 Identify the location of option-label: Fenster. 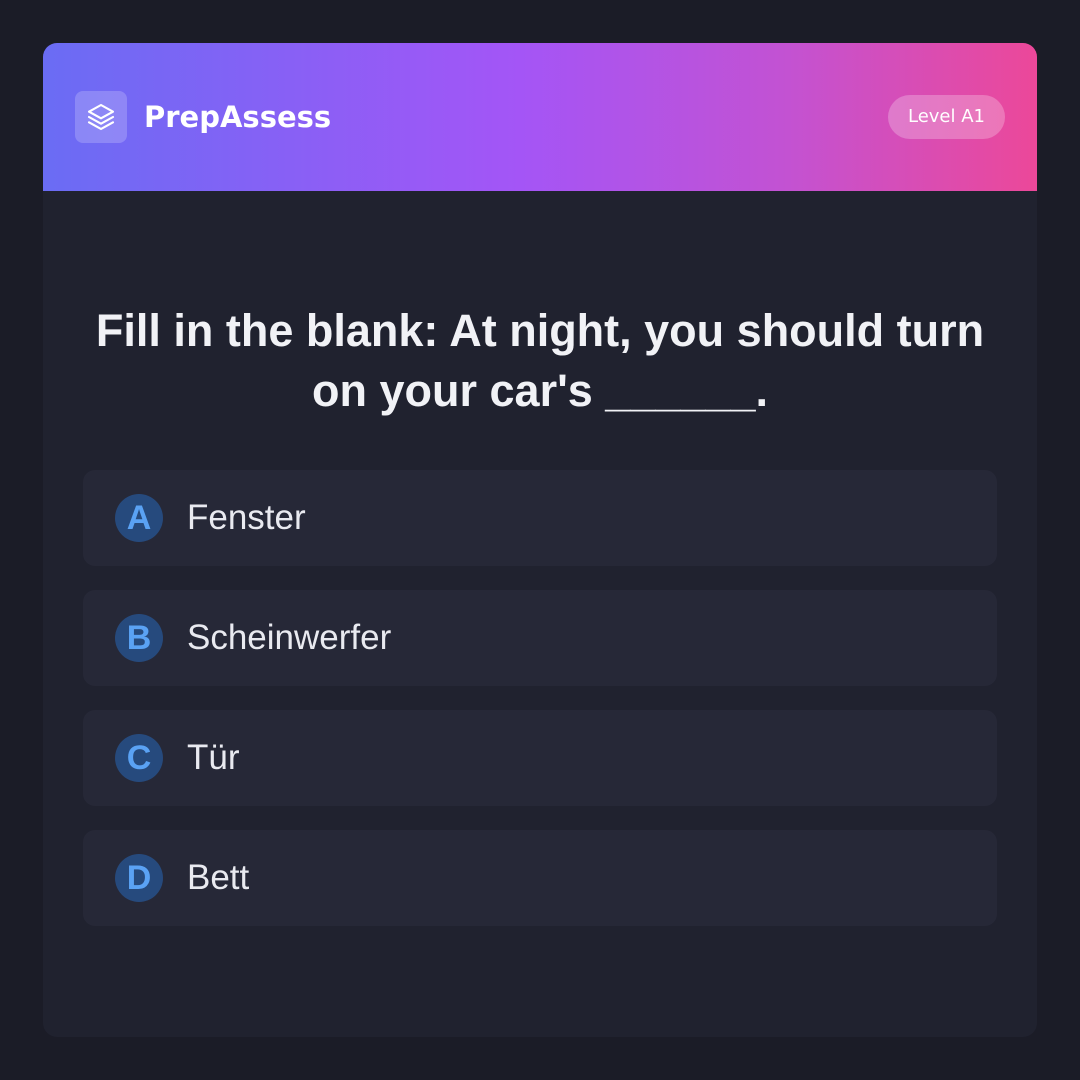
(246, 517).